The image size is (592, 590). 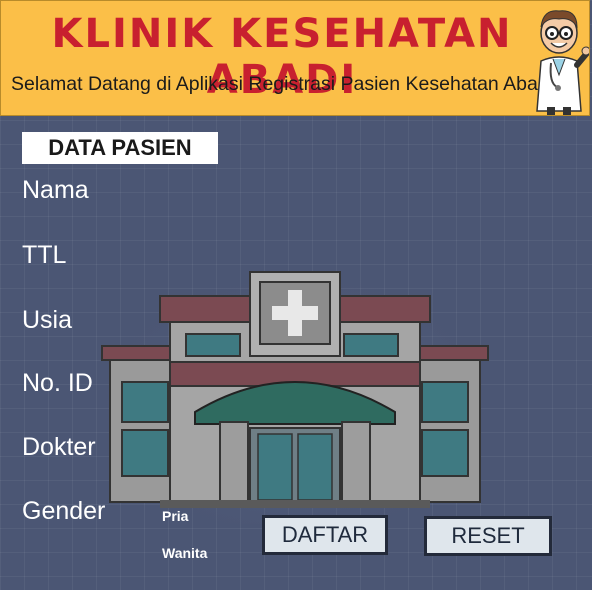 I want to click on doctor-mascot-icon, so click(x=562, y=62).